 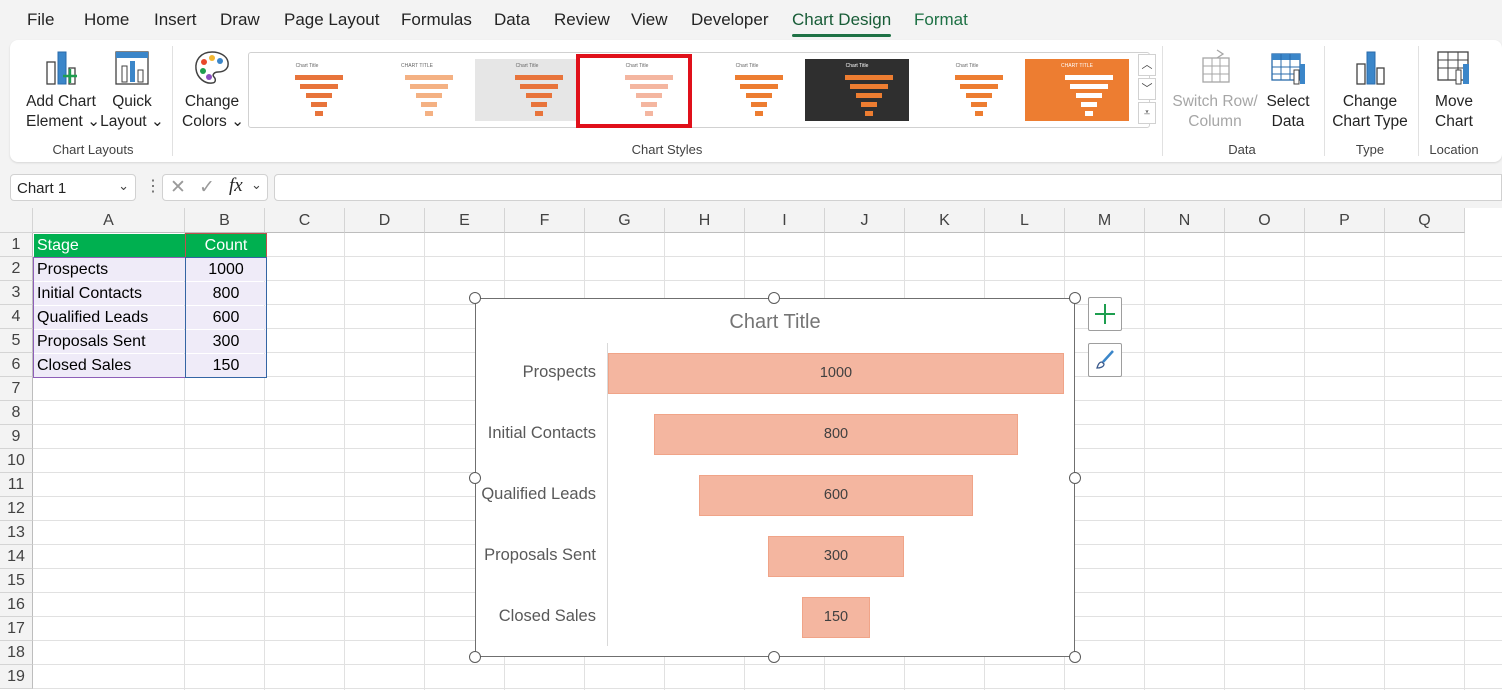 I want to click on column-header-d: D, so click(x=385, y=220).